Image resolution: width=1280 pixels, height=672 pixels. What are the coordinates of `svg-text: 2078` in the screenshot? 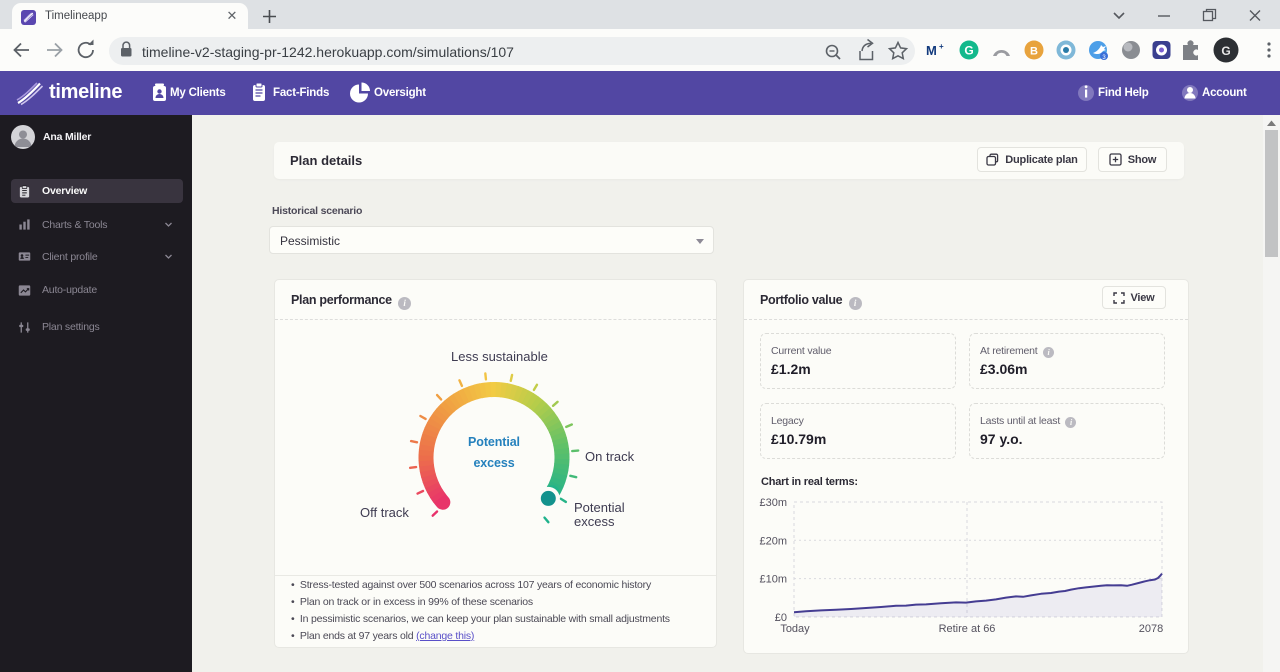 It's located at (1151, 629).